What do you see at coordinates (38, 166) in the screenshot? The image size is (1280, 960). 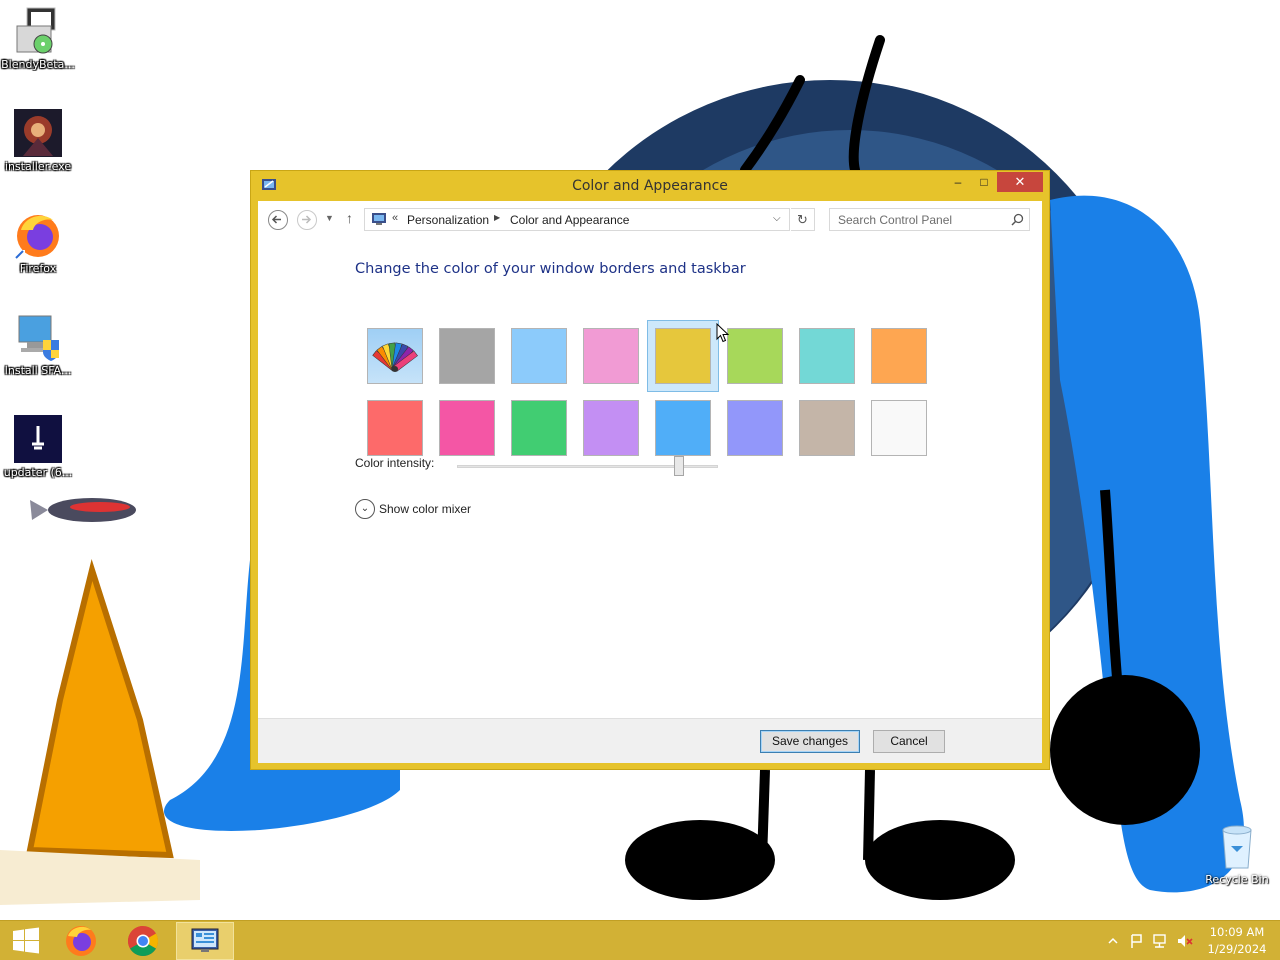 I see `desktop-icon-label: installer.exe` at bounding box center [38, 166].